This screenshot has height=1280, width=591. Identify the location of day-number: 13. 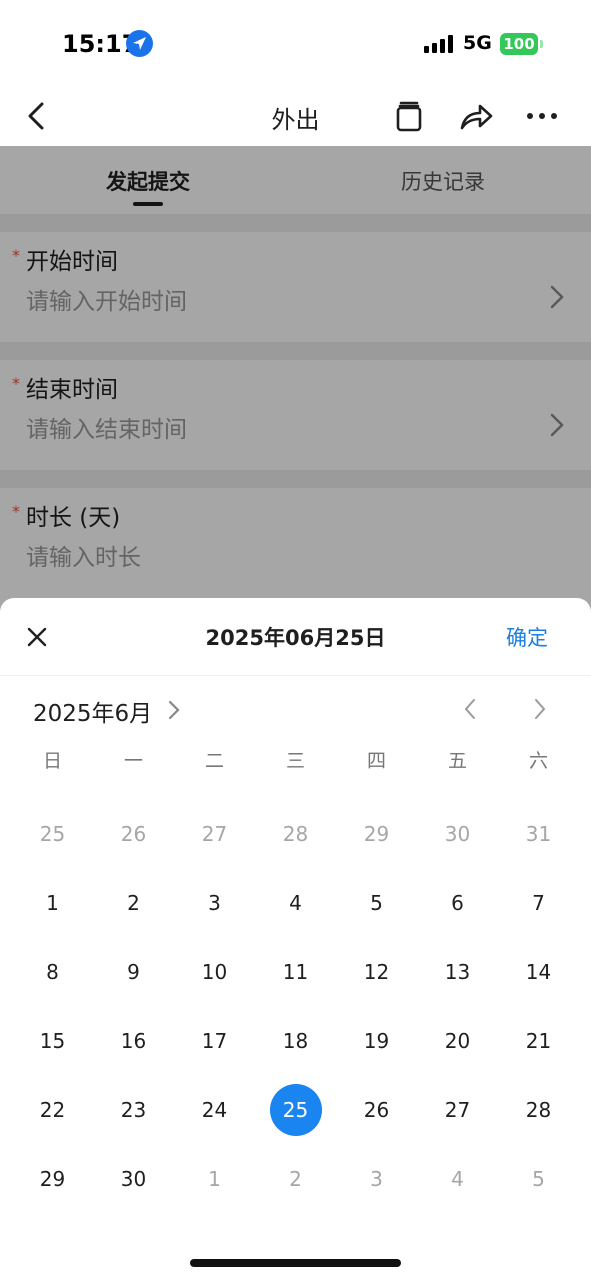
(457, 971).